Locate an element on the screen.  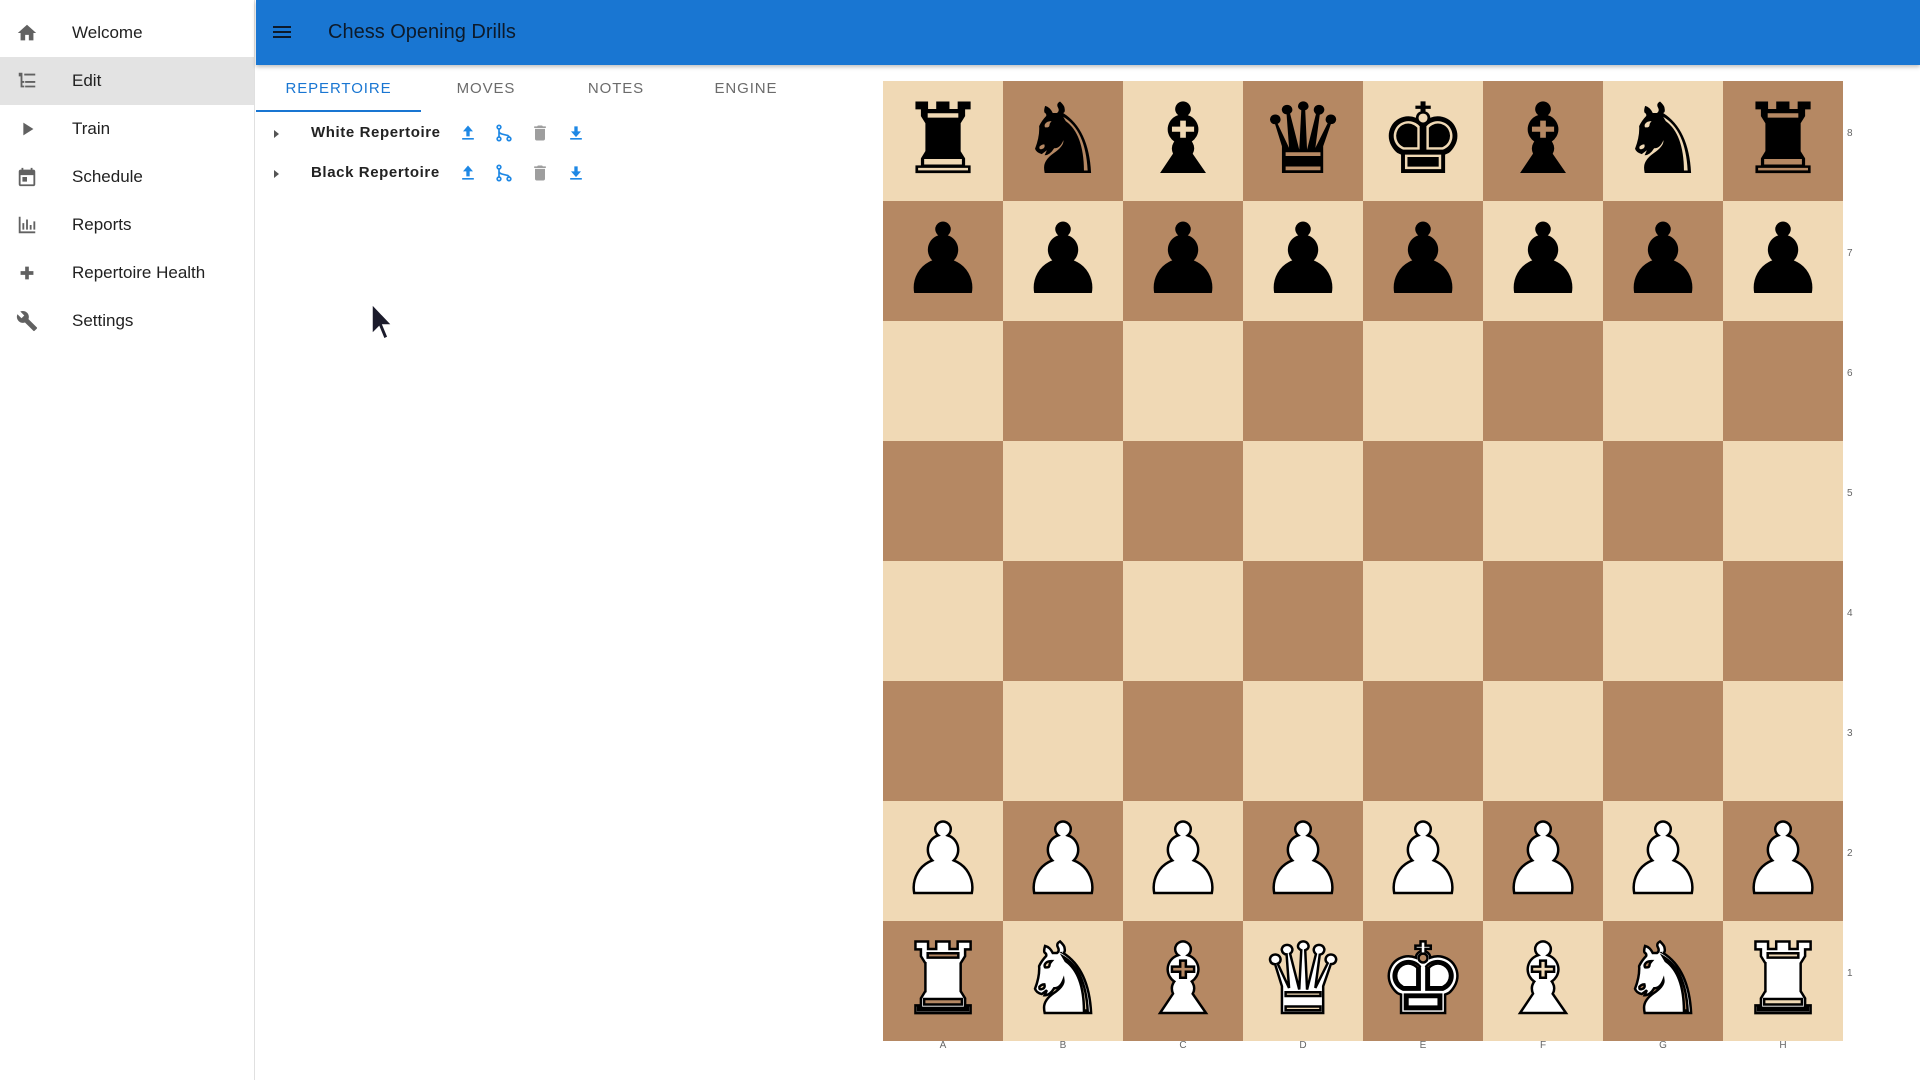
square-b2: ♟ is located at coordinates (1063, 861).